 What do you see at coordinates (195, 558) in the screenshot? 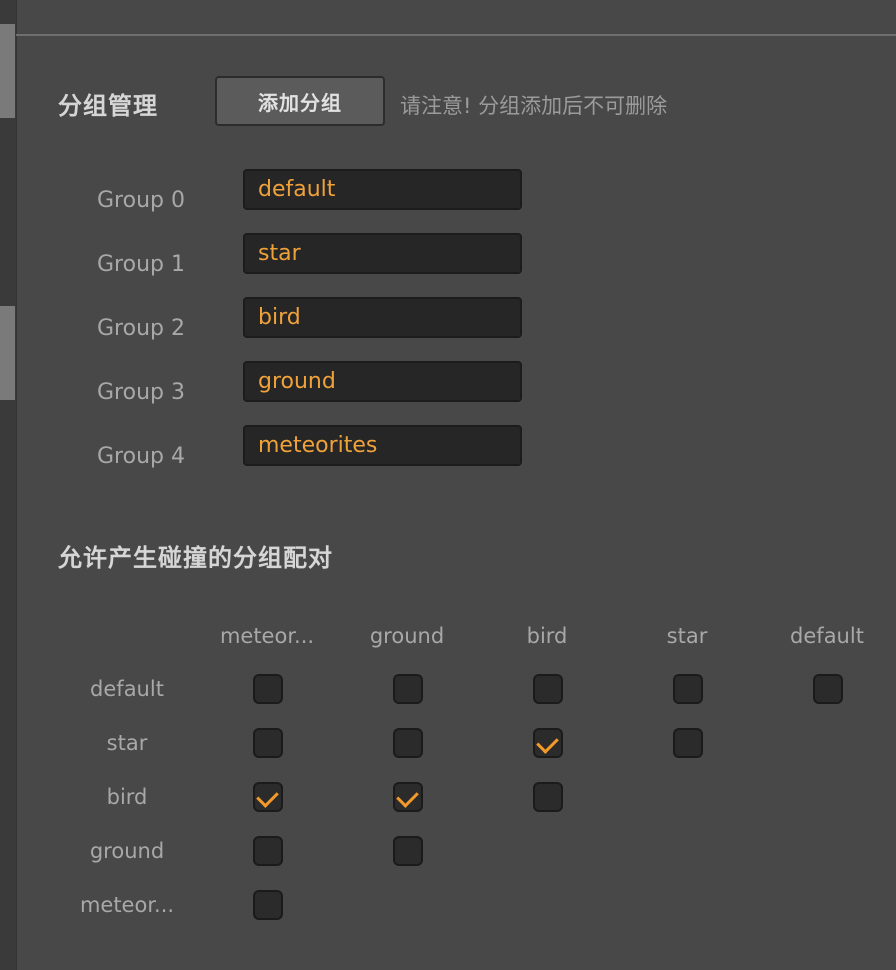
I see `collision-matrix-title: 允许产生碰撞的分组配对` at bounding box center [195, 558].